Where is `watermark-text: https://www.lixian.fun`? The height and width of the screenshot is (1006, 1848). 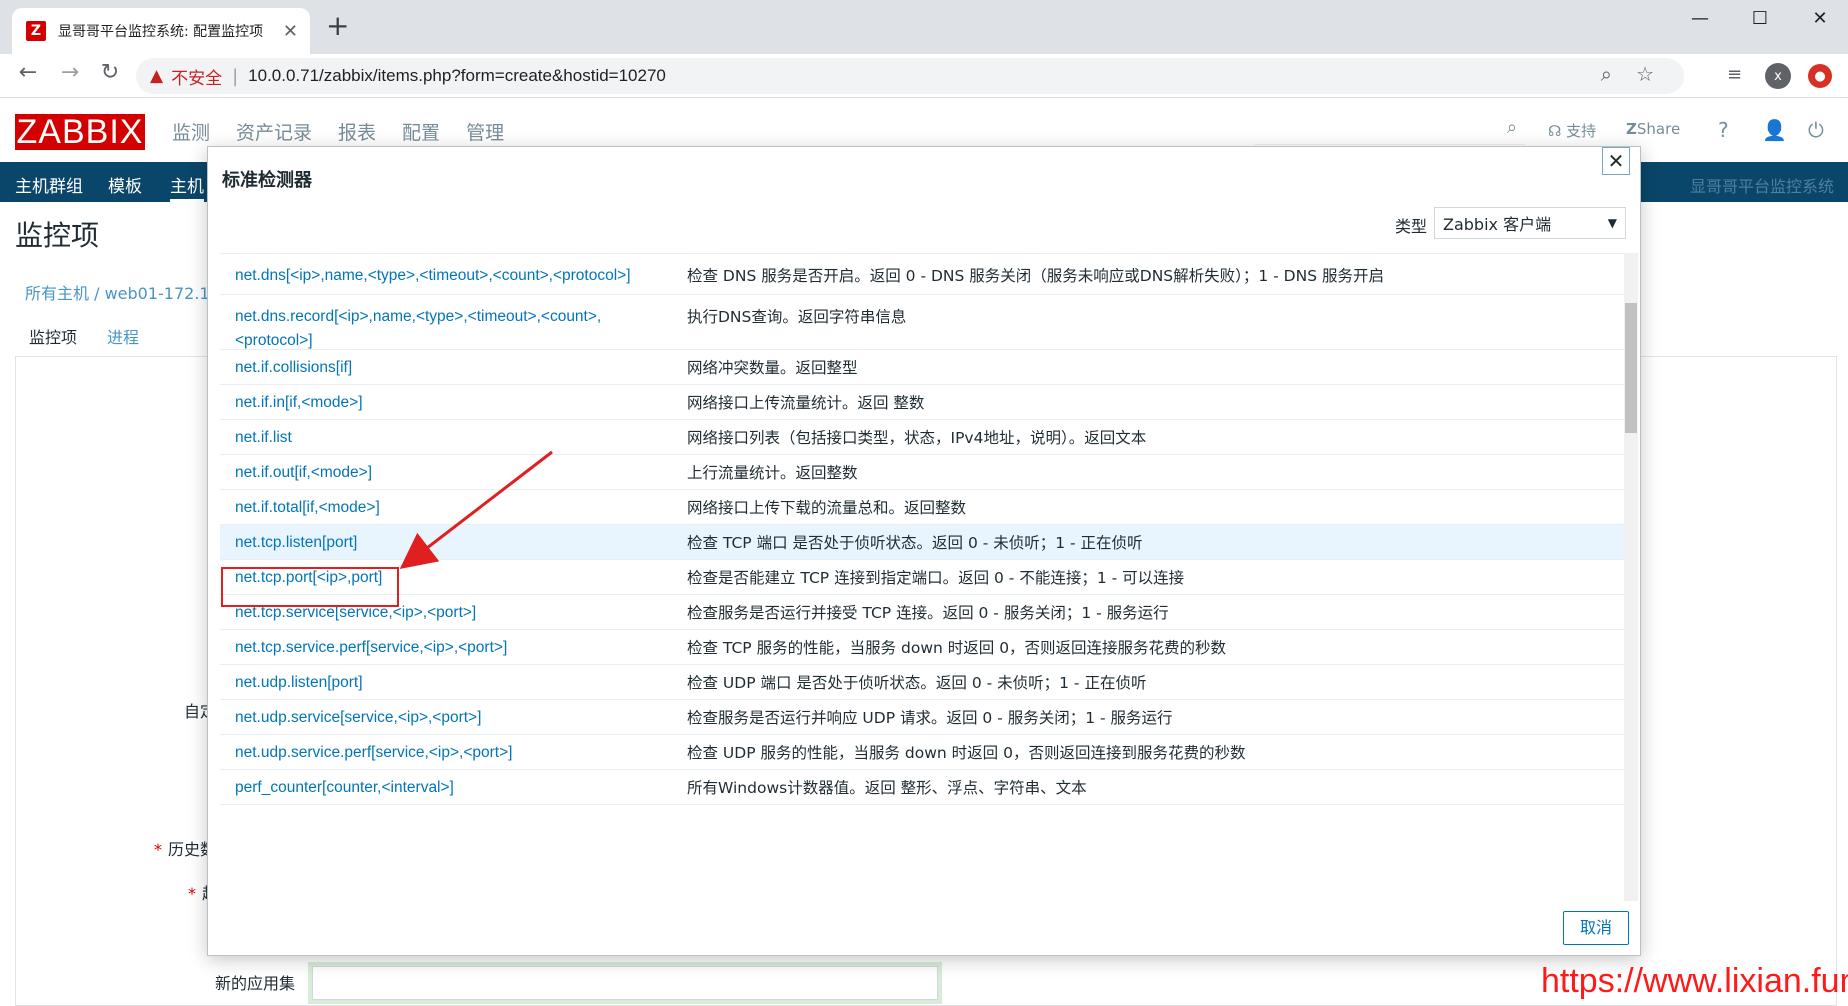
watermark-text: https://www.lixian.fun is located at coordinates (1694, 981).